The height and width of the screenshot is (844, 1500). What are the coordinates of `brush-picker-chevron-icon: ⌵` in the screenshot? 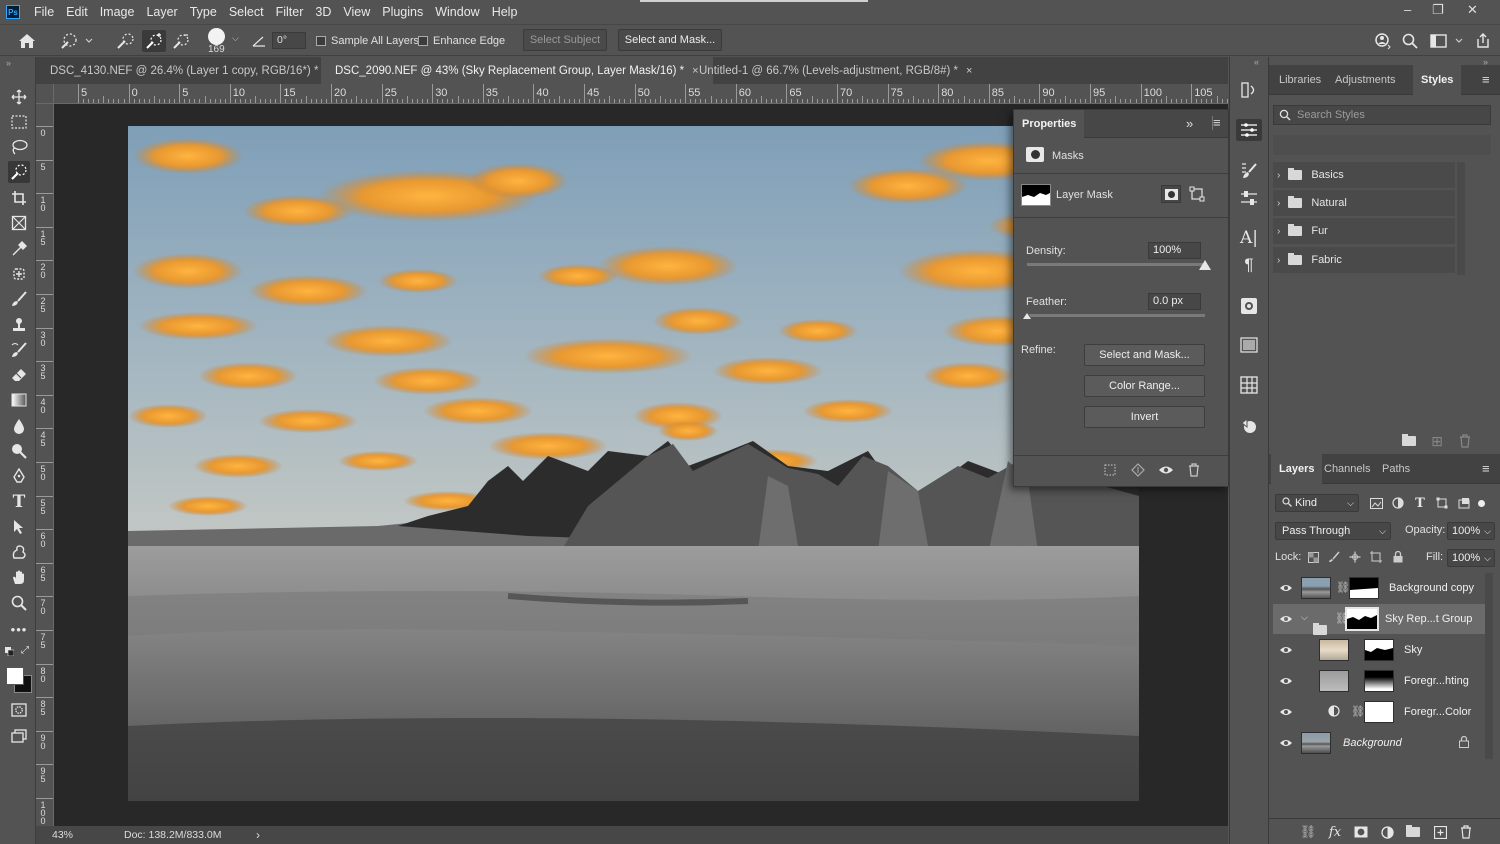 It's located at (235, 38).